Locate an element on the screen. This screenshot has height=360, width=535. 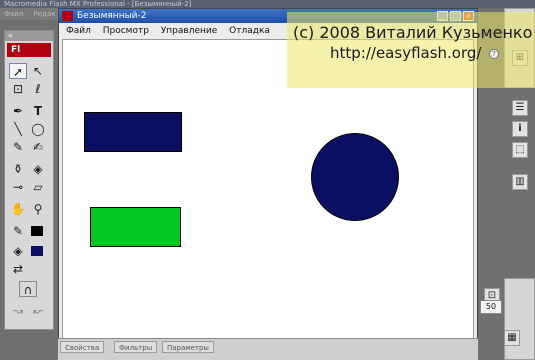
menu-file: Файл is located at coordinates (78, 31).